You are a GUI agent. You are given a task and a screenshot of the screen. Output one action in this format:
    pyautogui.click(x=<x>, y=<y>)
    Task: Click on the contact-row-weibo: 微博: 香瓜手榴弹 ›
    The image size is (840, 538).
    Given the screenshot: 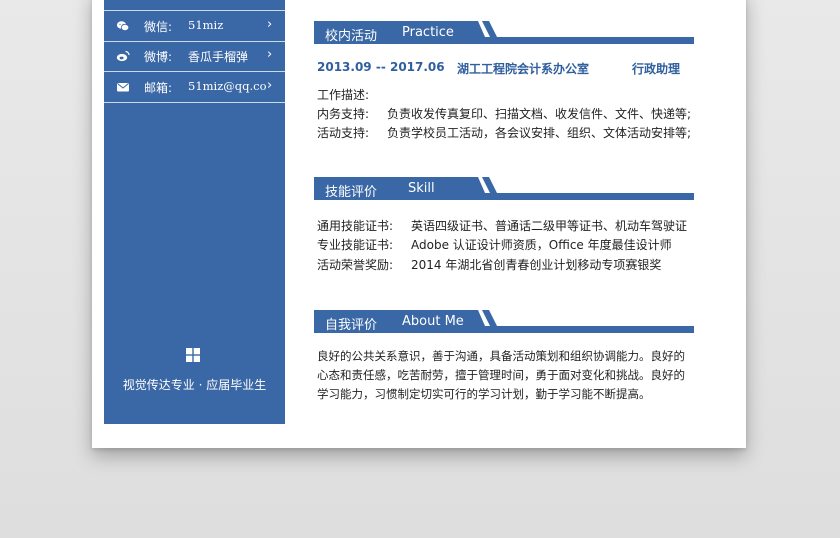 What is the action you would take?
    pyautogui.click(x=194, y=56)
    